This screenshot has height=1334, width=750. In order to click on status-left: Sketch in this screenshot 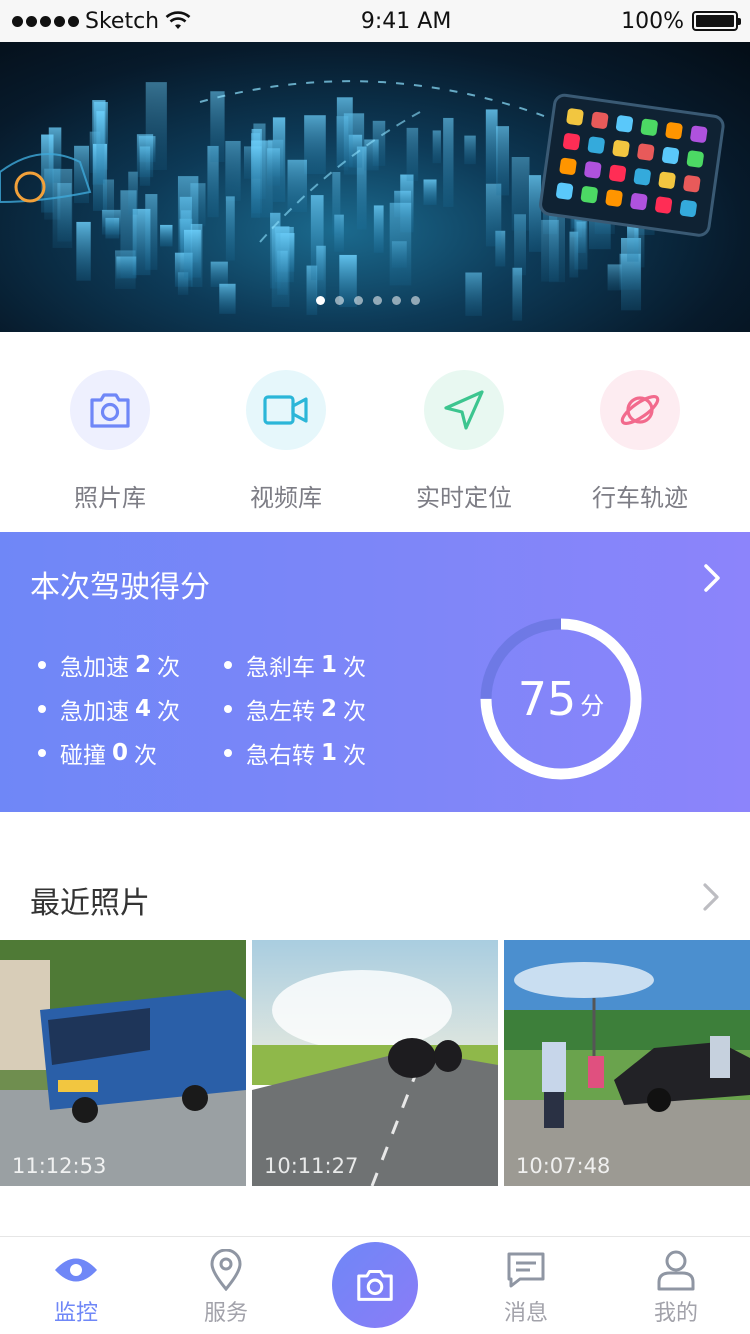, I will do `click(101, 21)`.